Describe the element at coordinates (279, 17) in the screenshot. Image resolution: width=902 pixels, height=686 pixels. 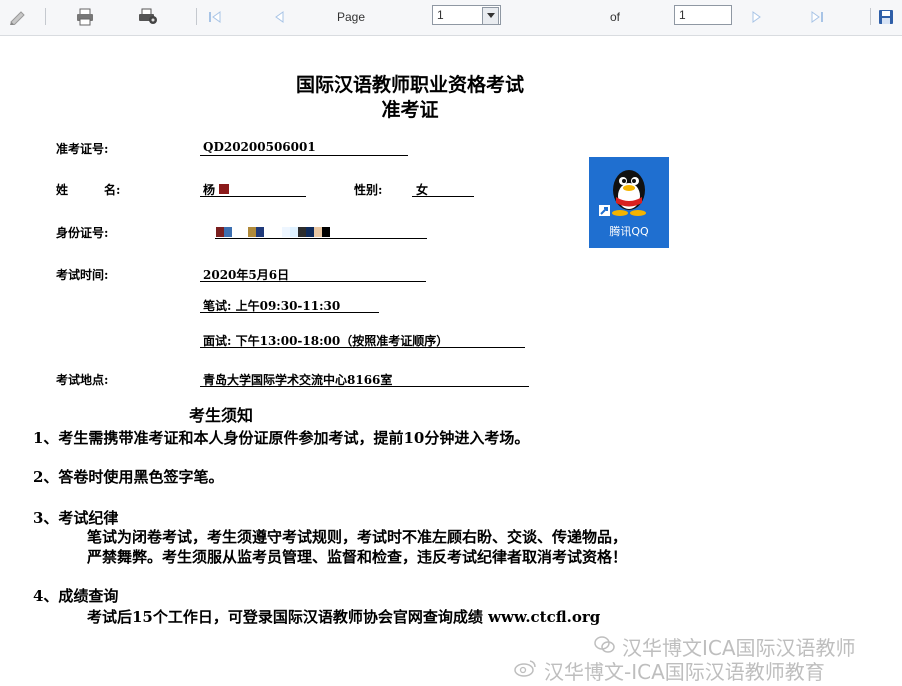
I see `prev-page-icon` at that location.